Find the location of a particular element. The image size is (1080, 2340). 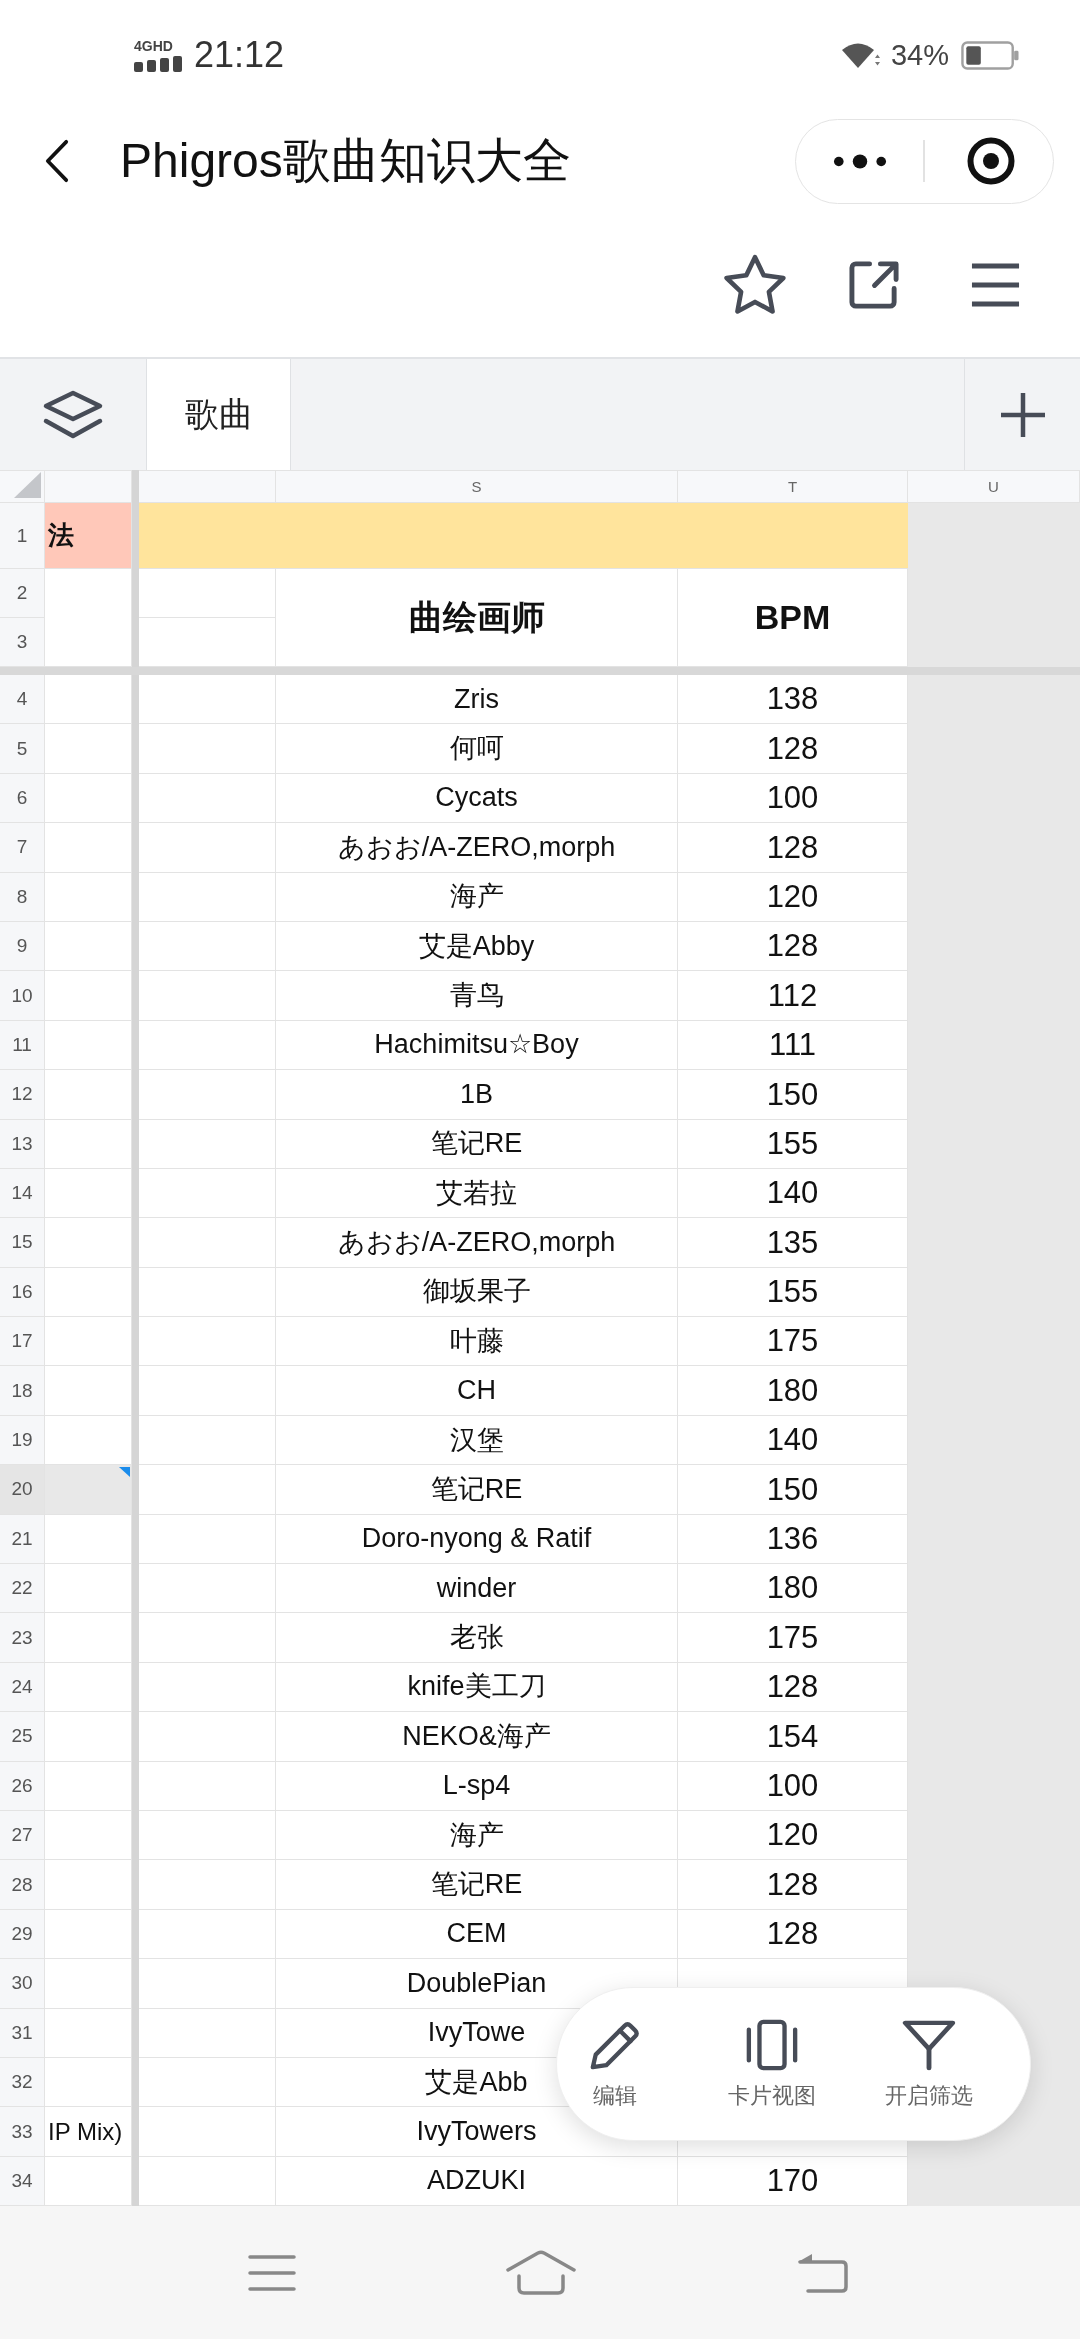

funnel-icon is located at coordinates (929, 2045).